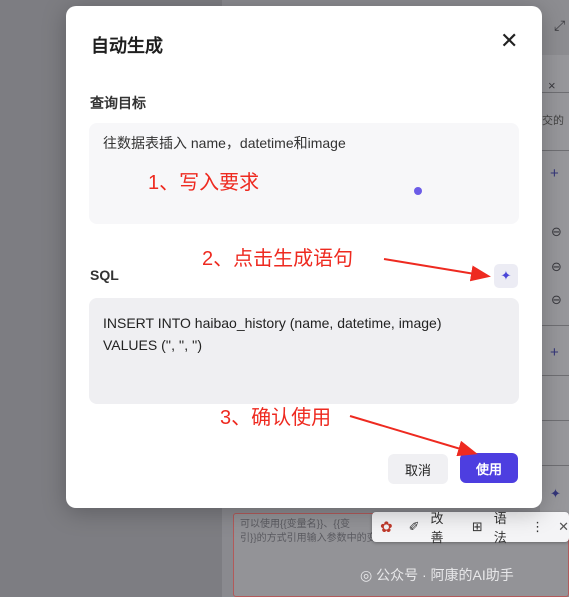 The width and height of the screenshot is (569, 597). Describe the element at coordinates (413, 436) in the screenshot. I see `arrow-to-use` at that location.